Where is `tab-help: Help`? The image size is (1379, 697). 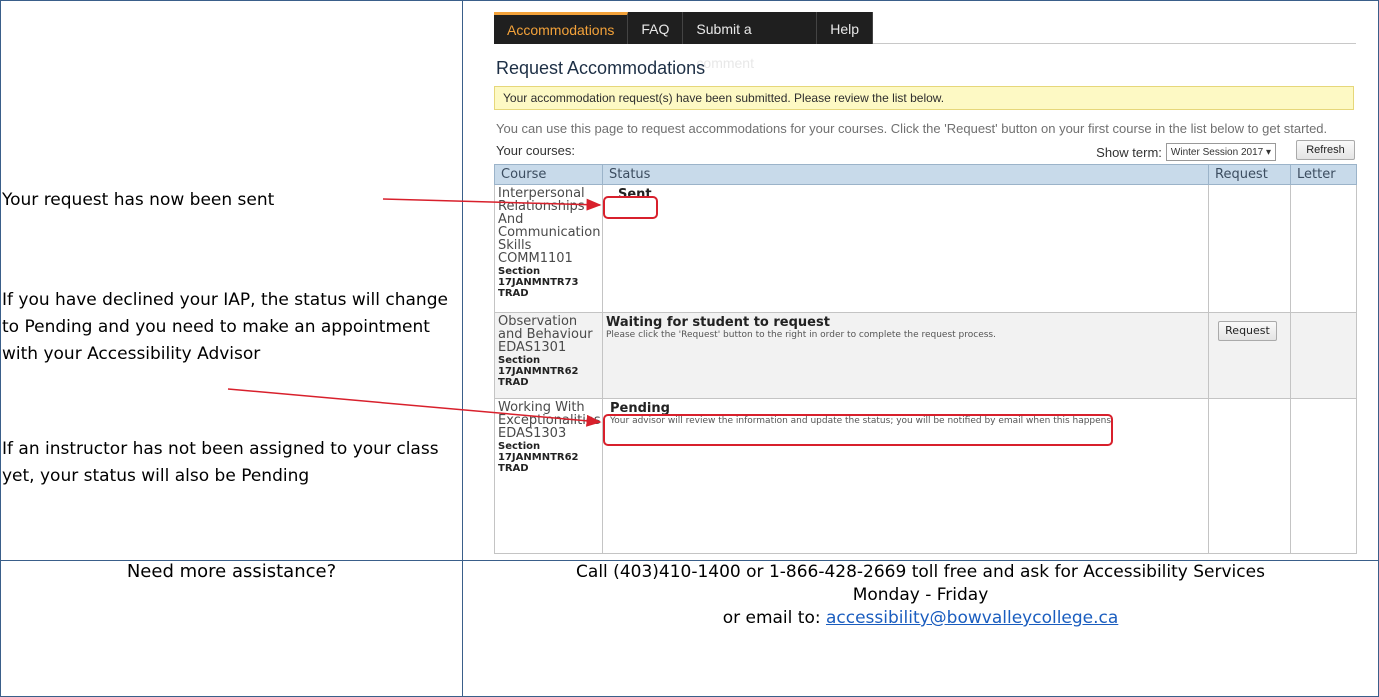 tab-help: Help is located at coordinates (845, 28).